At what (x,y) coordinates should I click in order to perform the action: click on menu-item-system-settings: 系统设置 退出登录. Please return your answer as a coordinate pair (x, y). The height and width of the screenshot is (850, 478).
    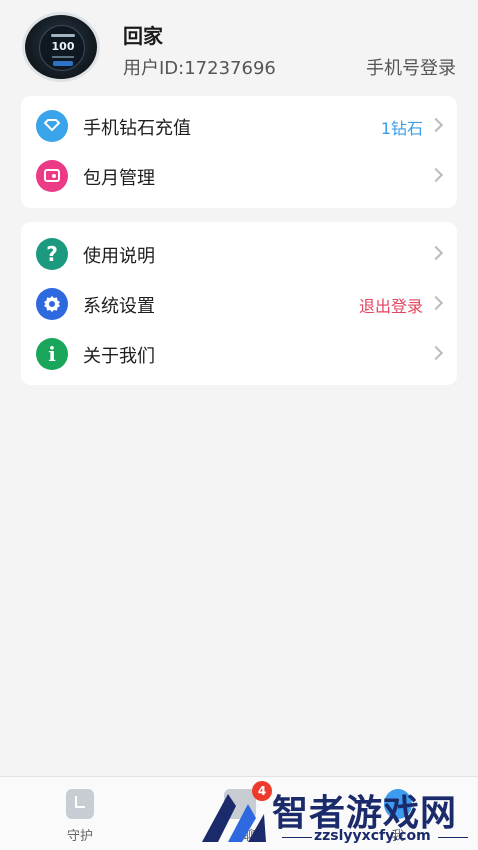
    Looking at the image, I should click on (239, 304).